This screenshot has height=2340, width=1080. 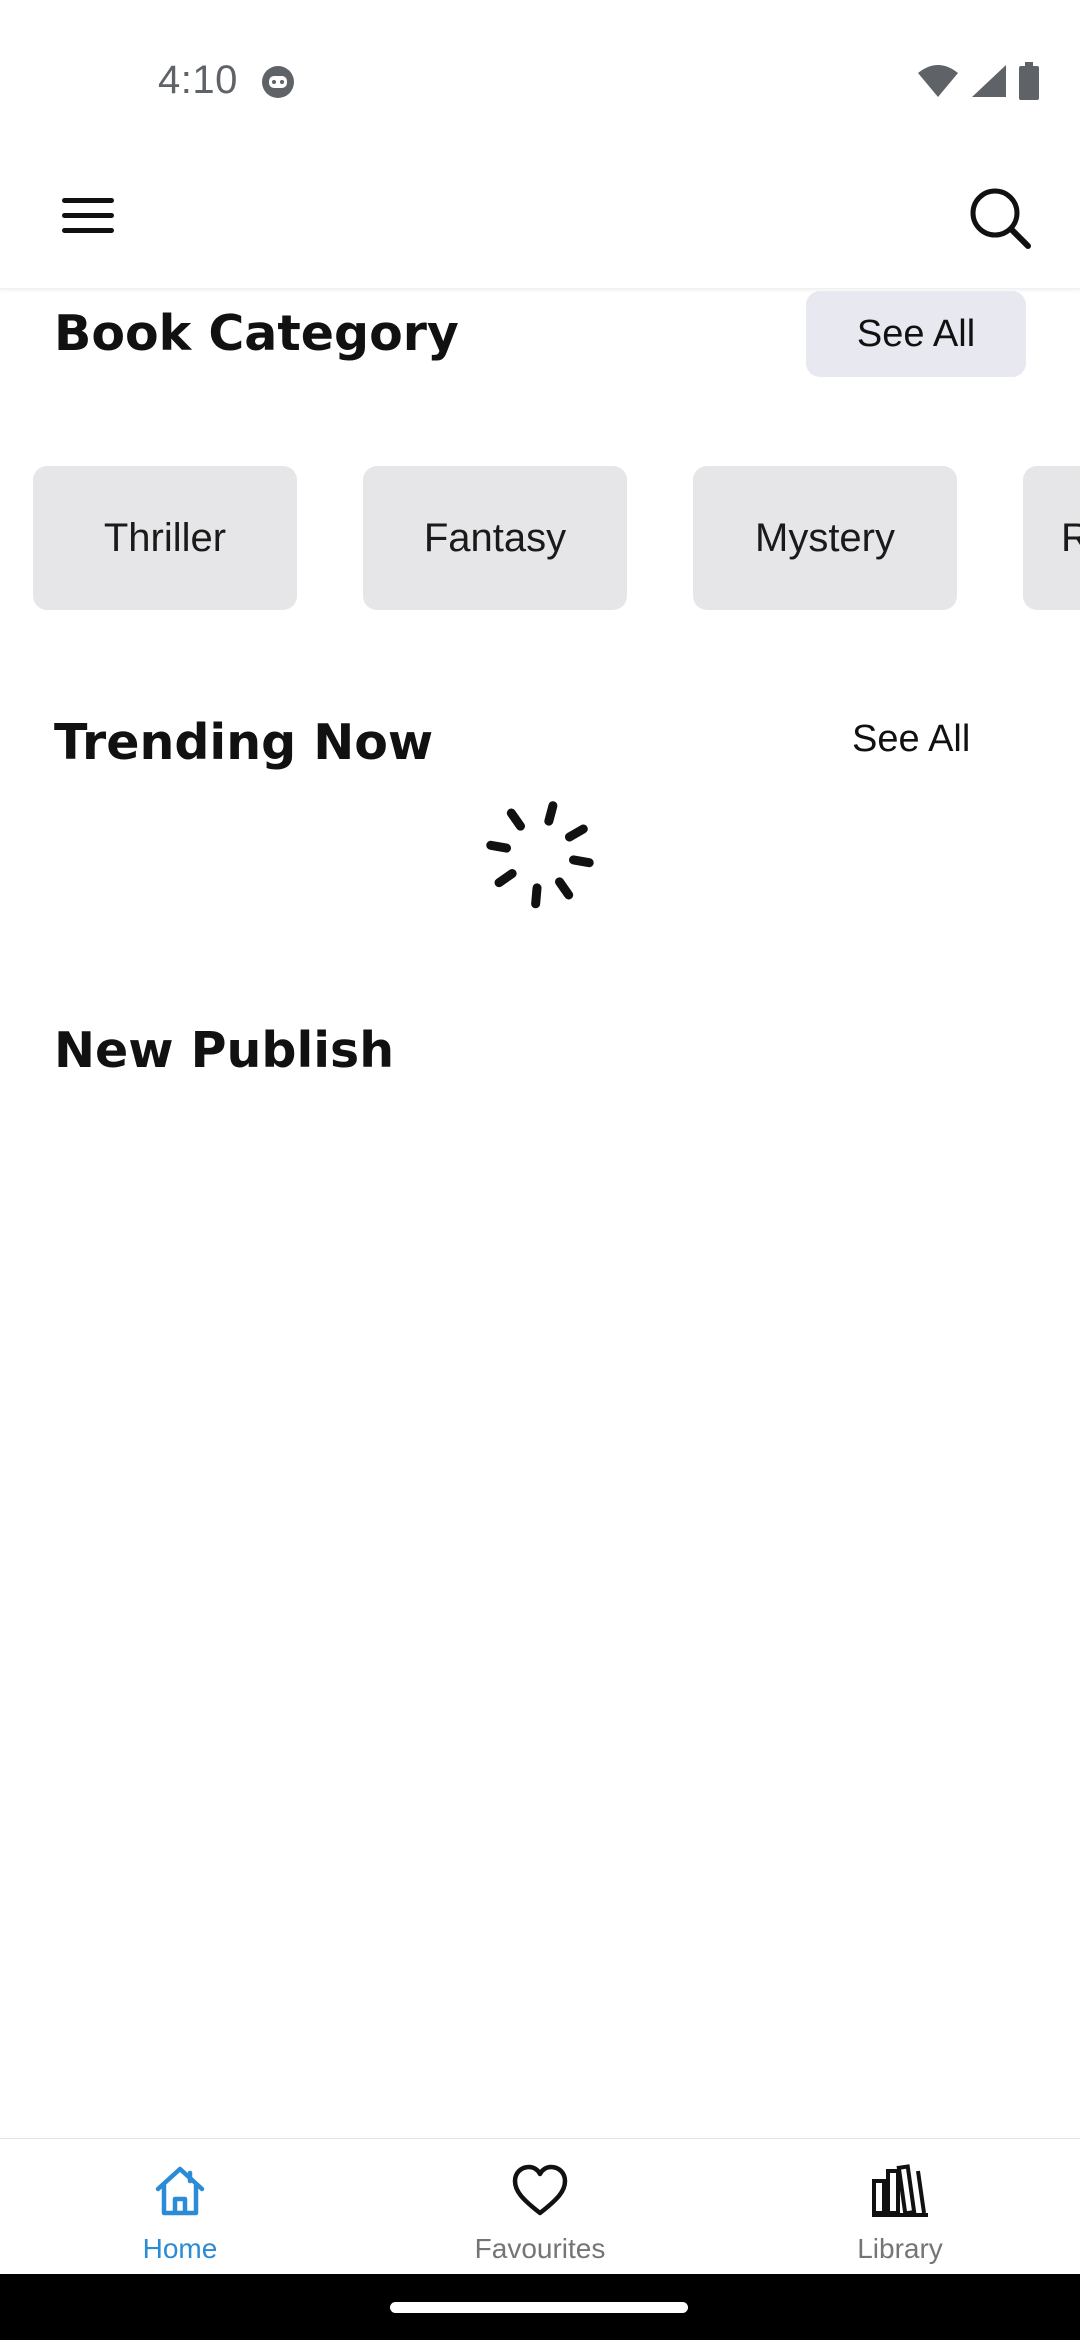 What do you see at coordinates (938, 83) in the screenshot?
I see `wifi-icon` at bounding box center [938, 83].